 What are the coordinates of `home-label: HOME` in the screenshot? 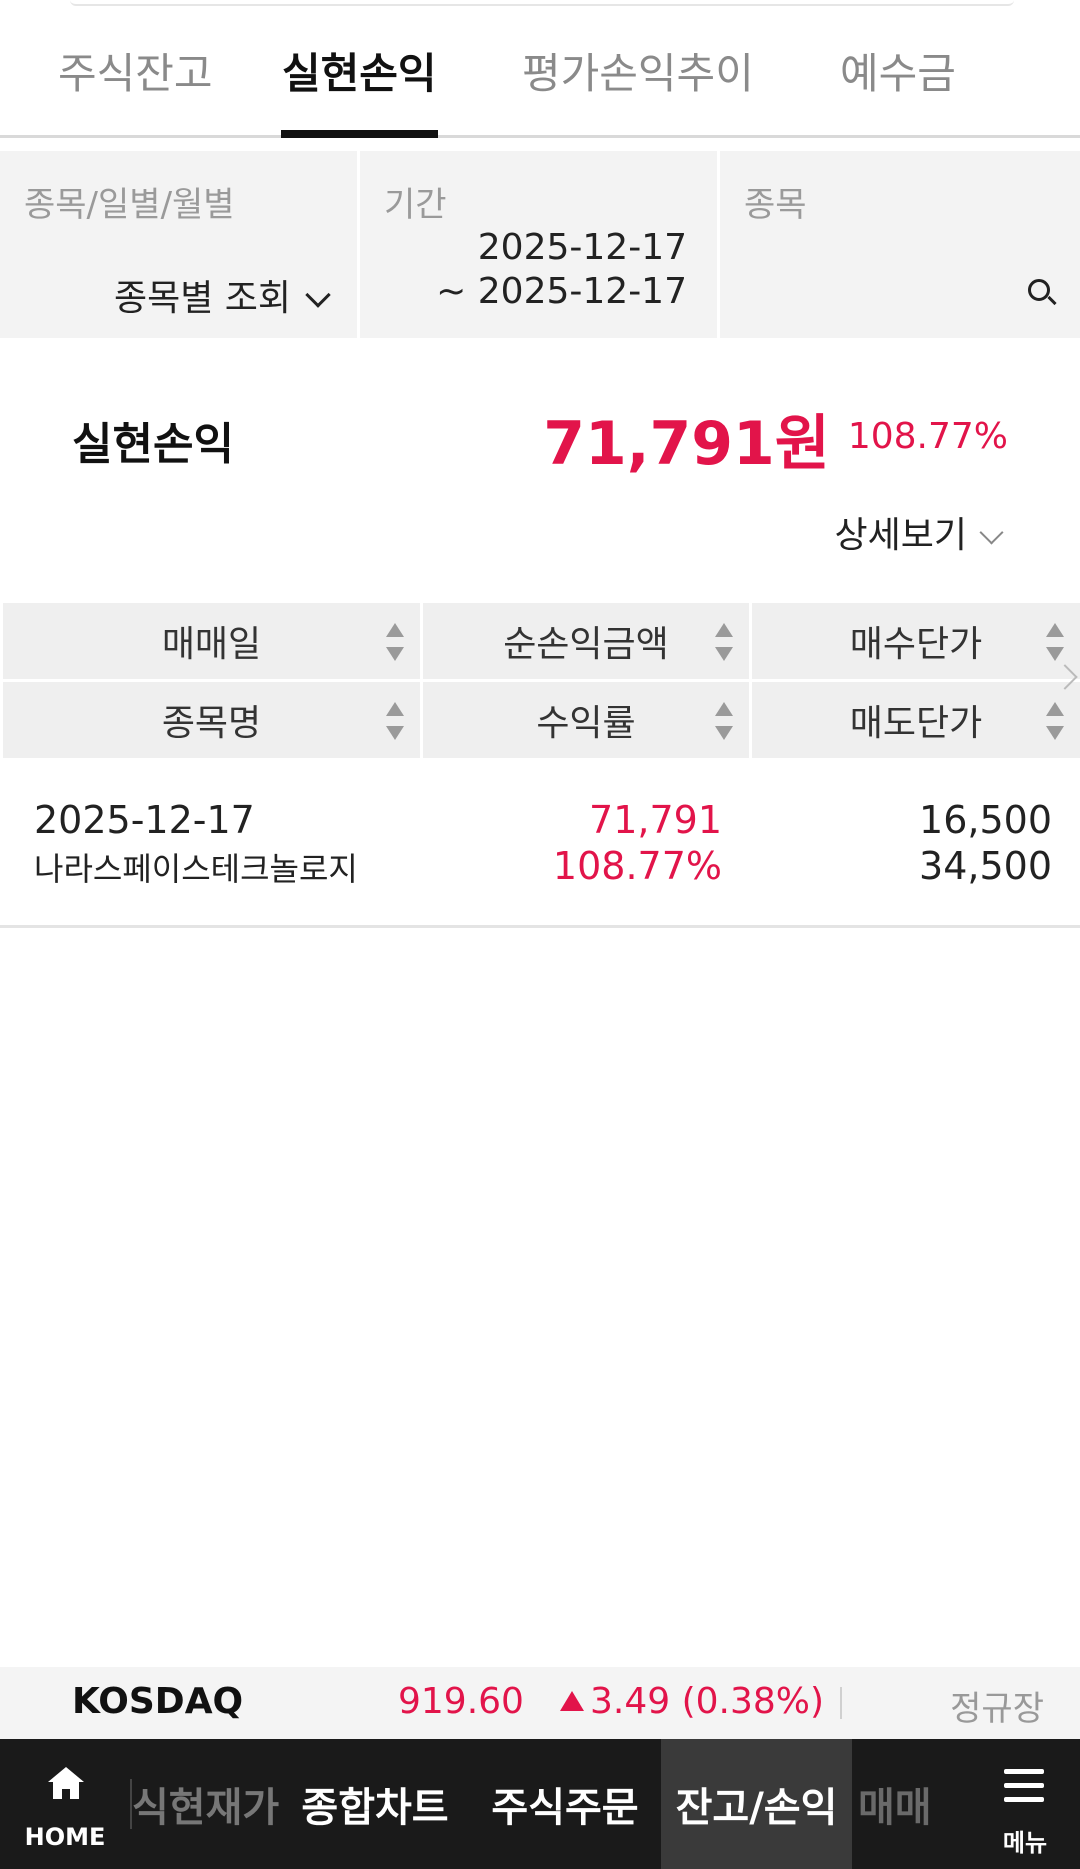 It's located at (65, 1837).